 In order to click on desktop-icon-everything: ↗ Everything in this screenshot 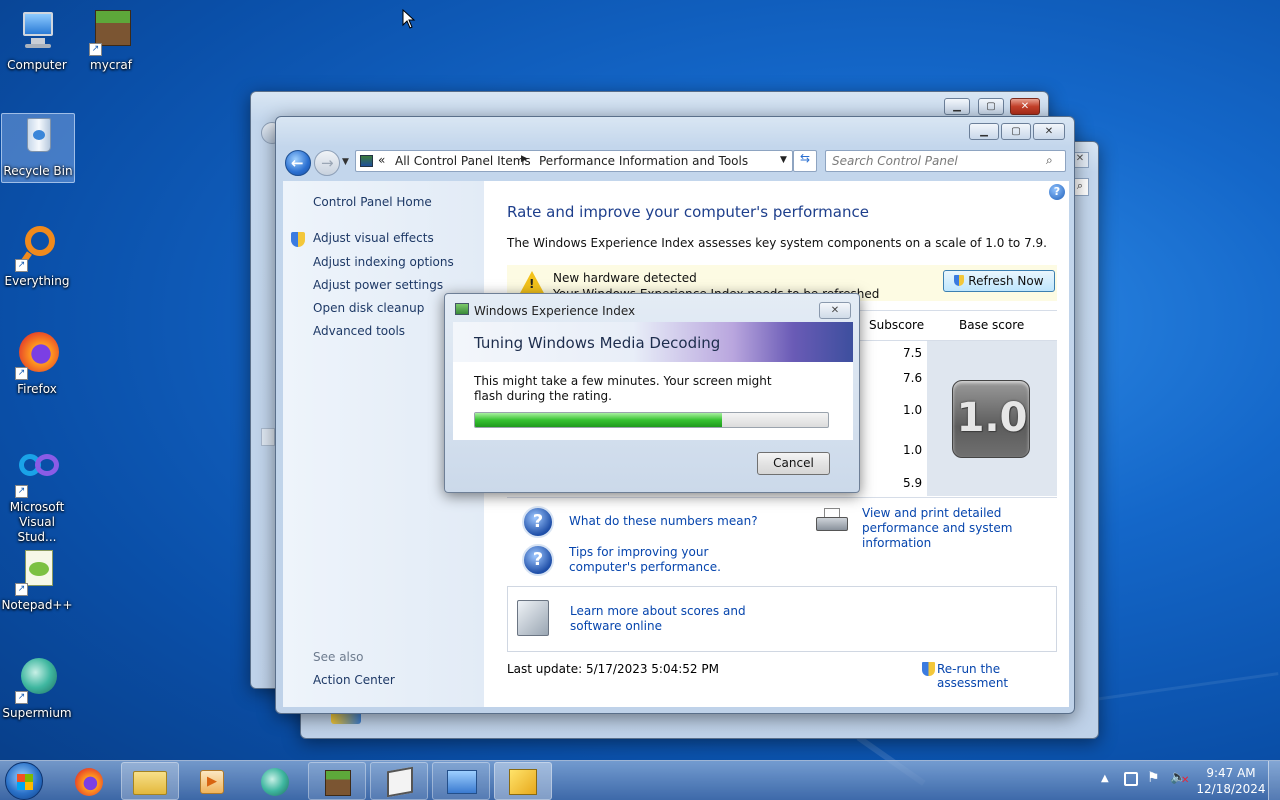, I will do `click(37, 256)`.